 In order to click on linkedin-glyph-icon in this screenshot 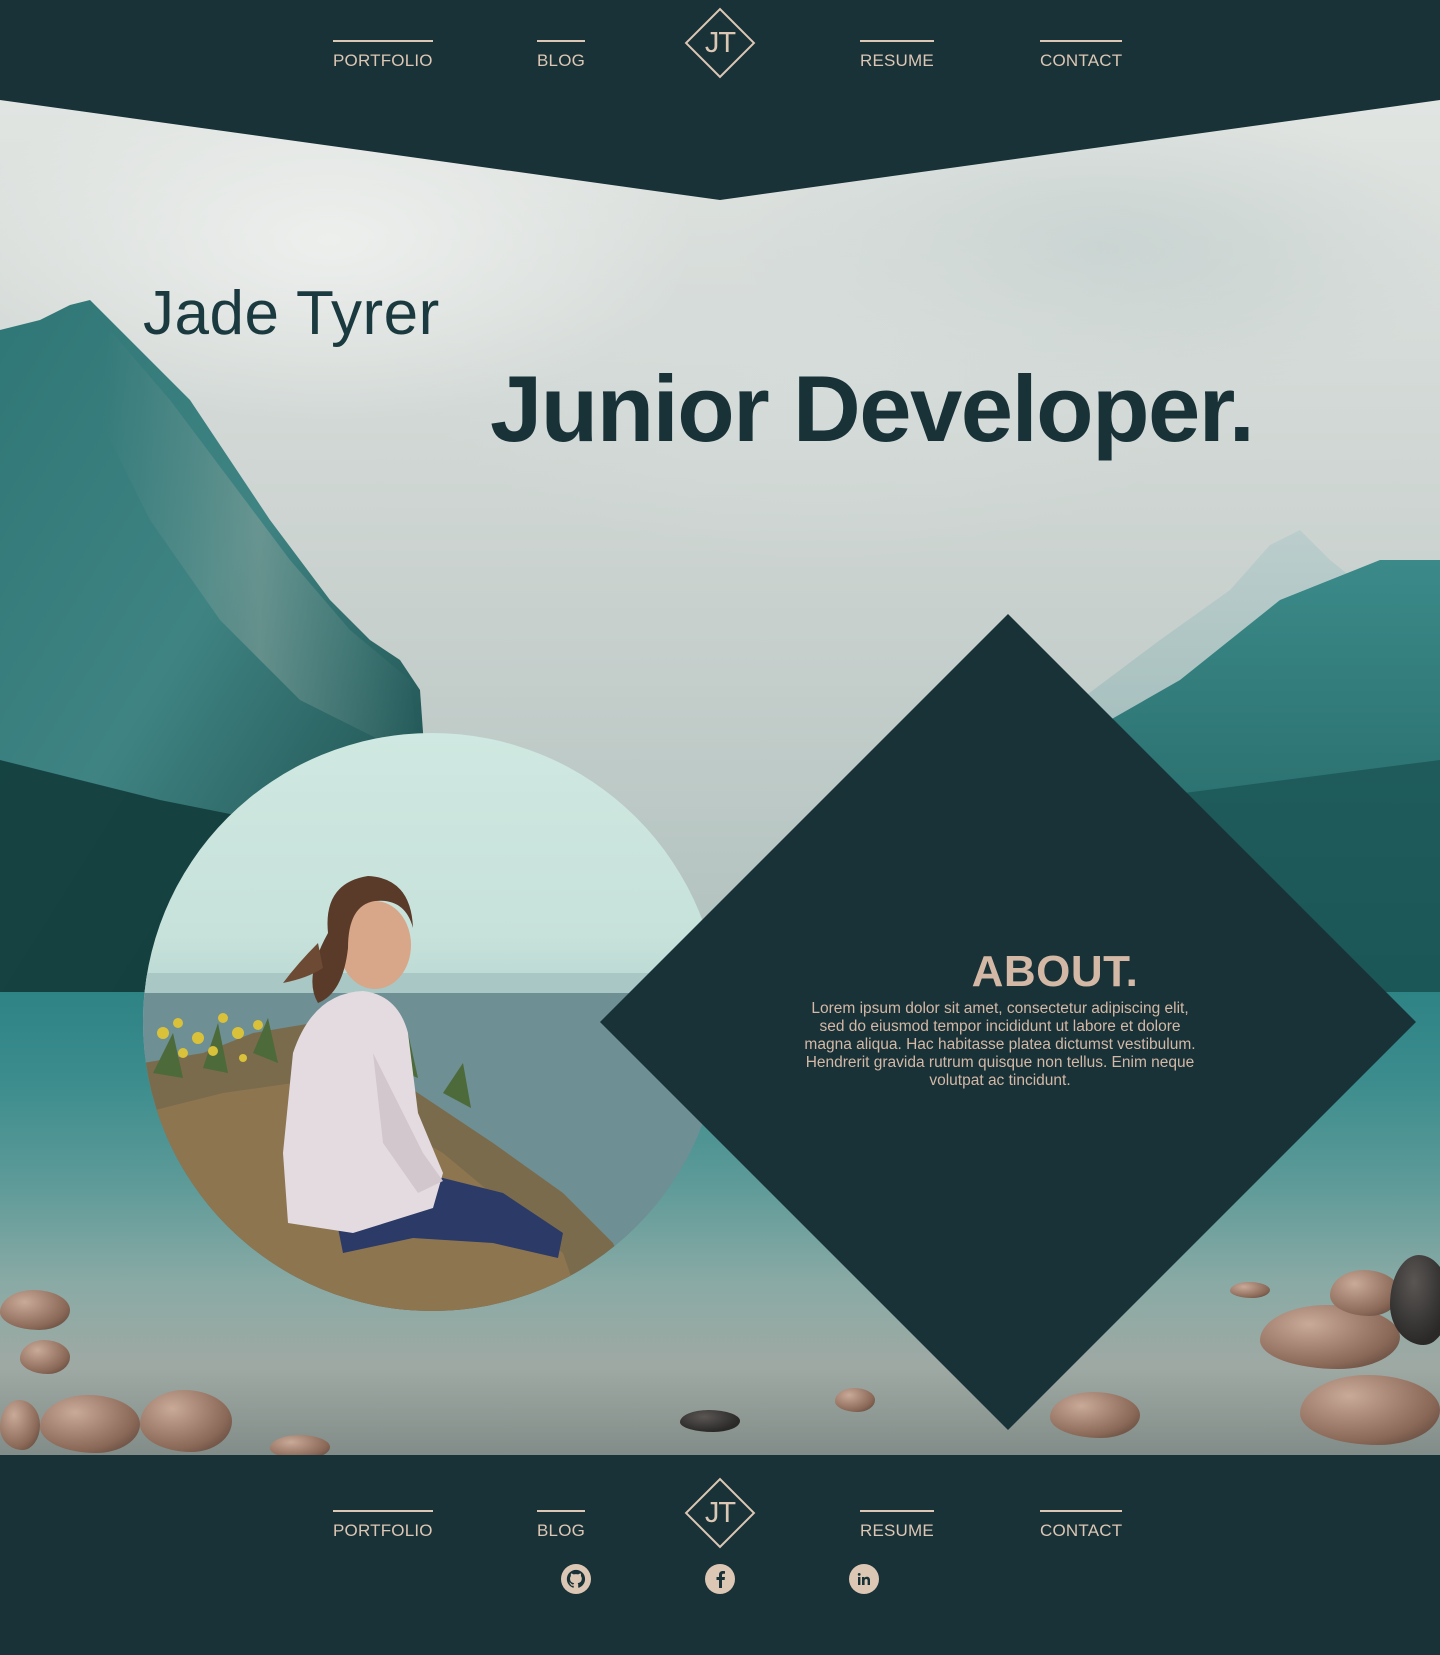, I will do `click(863, 1579)`.